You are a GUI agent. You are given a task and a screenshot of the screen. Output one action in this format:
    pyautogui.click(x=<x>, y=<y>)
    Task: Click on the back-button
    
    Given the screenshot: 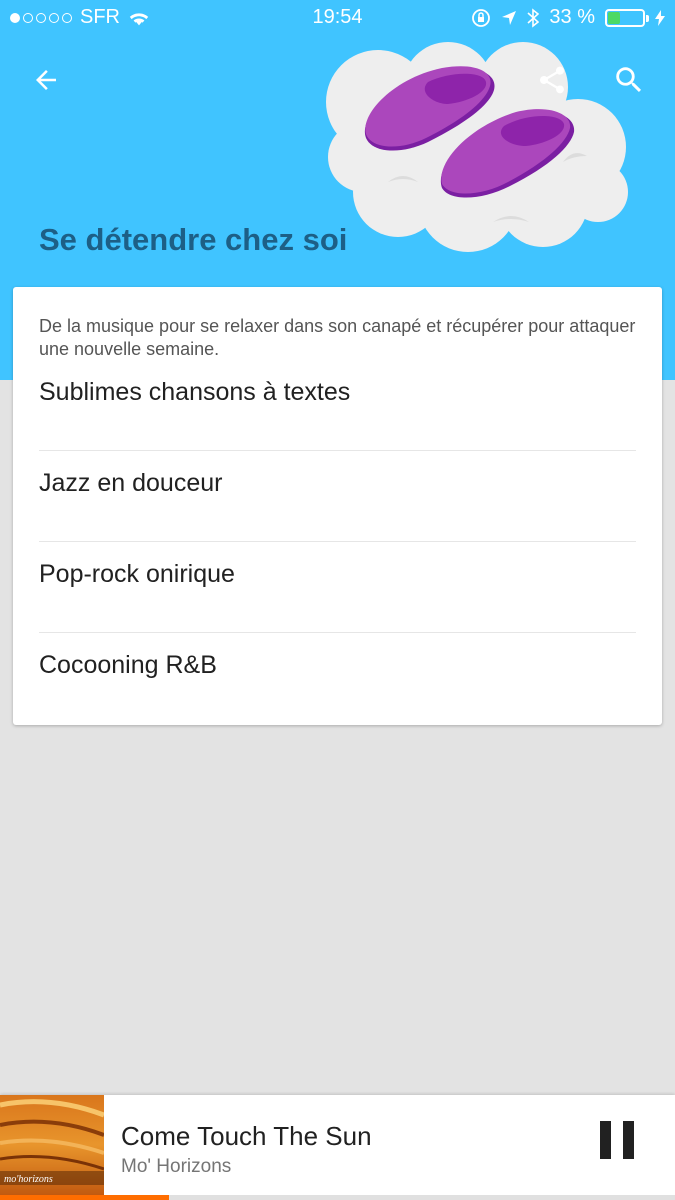 What is the action you would take?
    pyautogui.click(x=46, y=80)
    